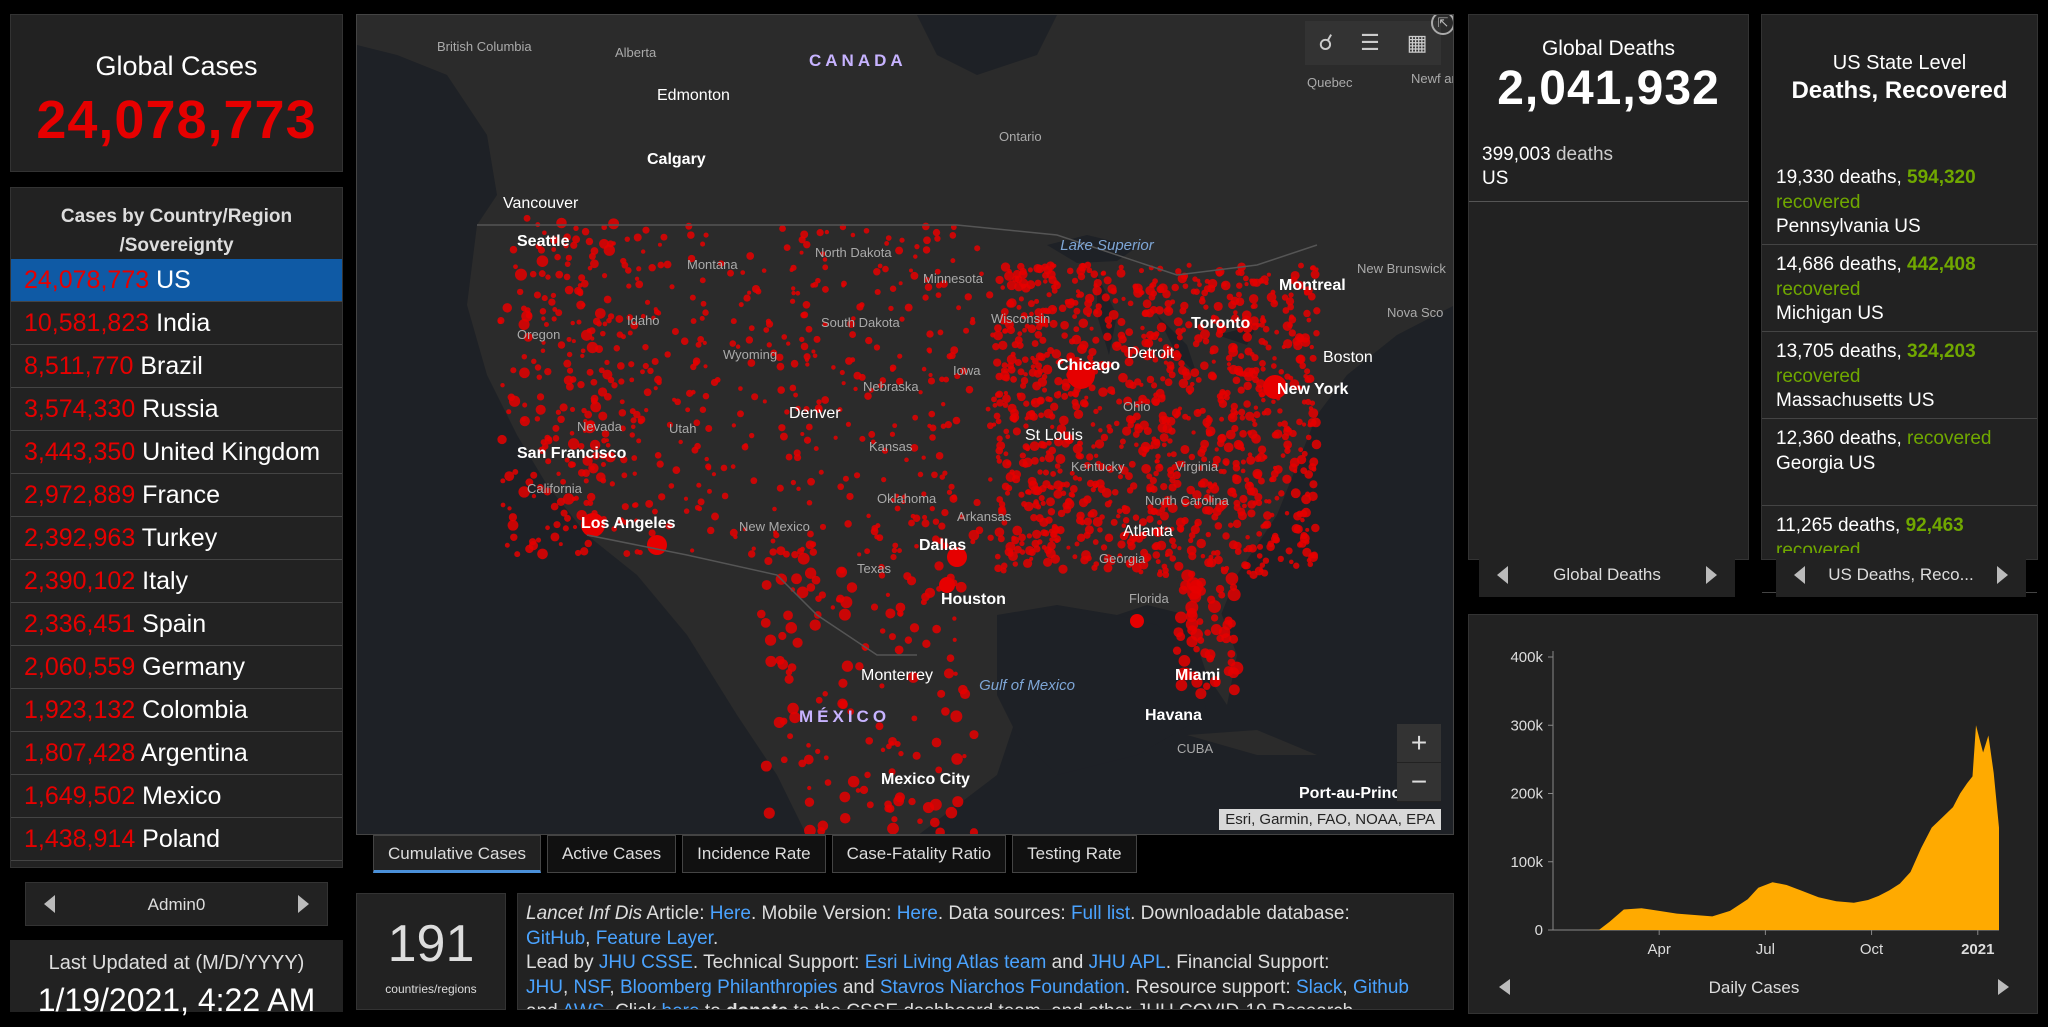 The image size is (2048, 1027). Describe the element at coordinates (1381, 987) in the screenshot. I see `github-support-link: Github` at that location.